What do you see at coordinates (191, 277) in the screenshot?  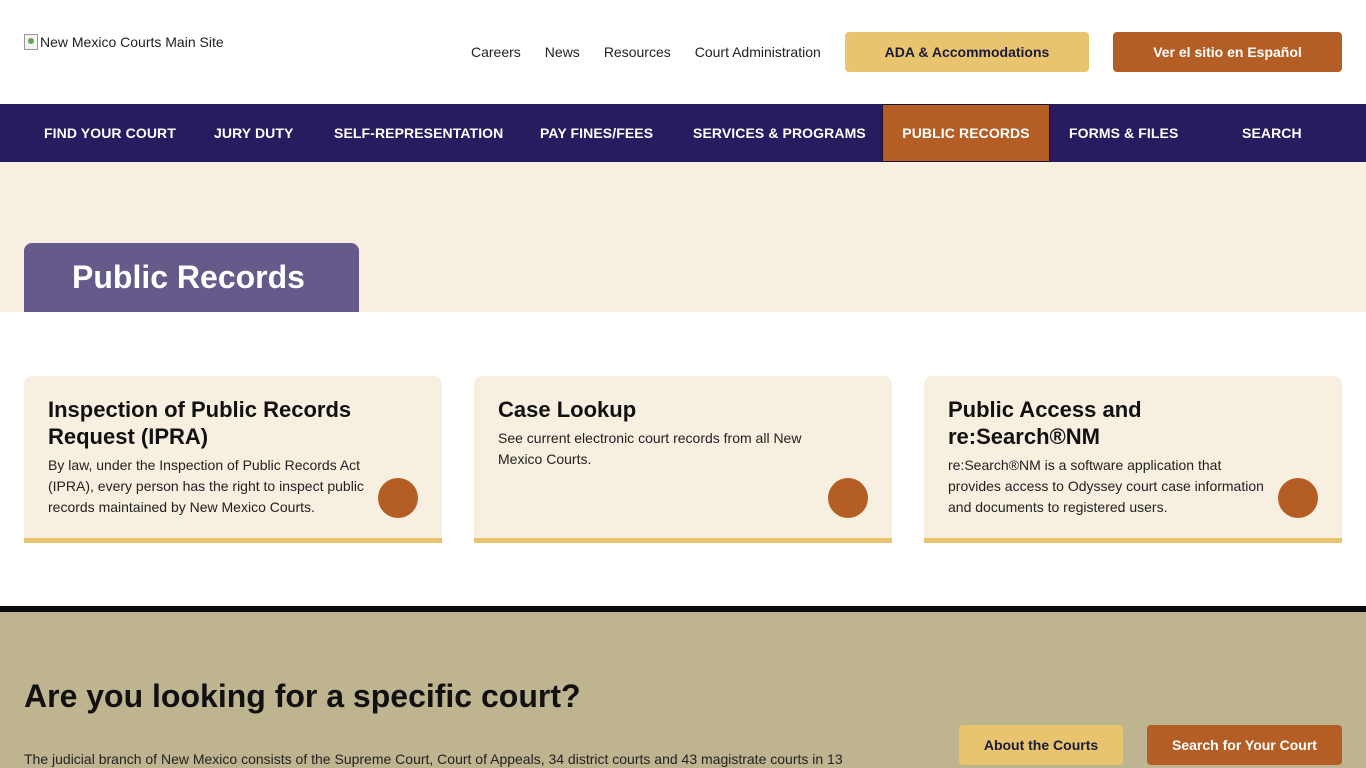 I see `page-title: Public Records` at bounding box center [191, 277].